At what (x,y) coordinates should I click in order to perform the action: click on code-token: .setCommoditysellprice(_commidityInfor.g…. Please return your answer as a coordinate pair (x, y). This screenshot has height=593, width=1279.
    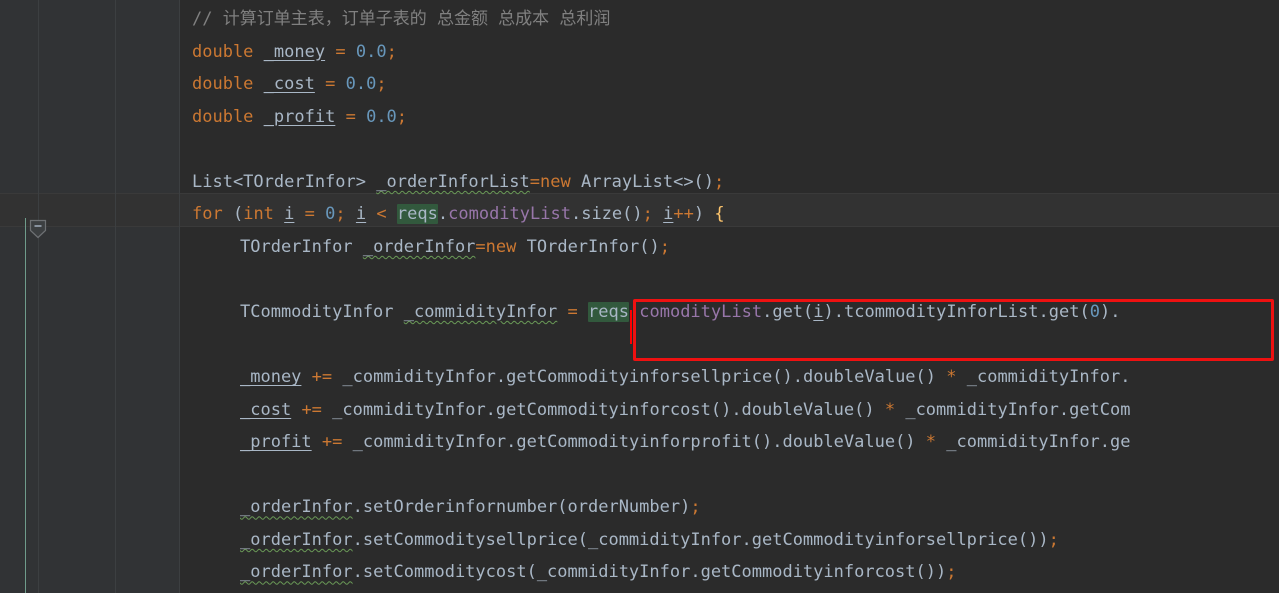
    Looking at the image, I should click on (700, 539).